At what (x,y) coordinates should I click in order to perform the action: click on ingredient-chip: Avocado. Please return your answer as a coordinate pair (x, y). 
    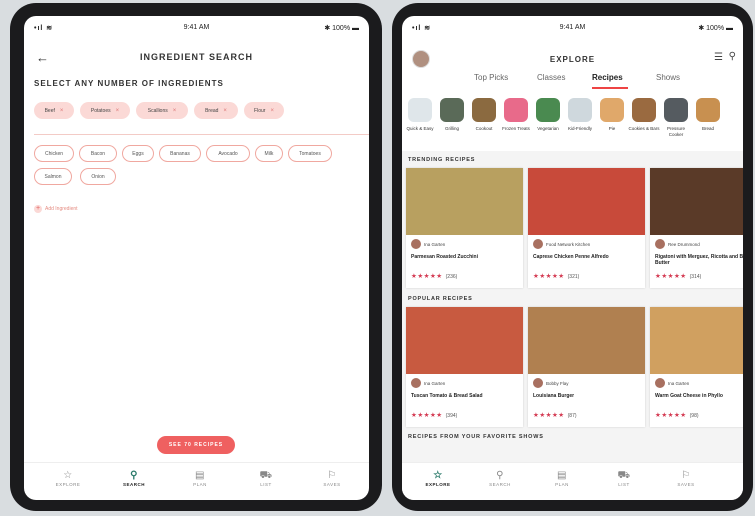
    Looking at the image, I should click on (228, 153).